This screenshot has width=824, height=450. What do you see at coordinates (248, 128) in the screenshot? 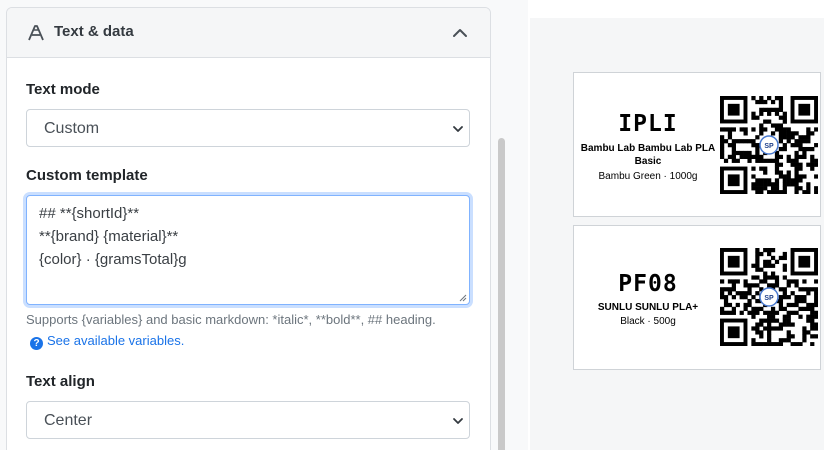
I see `text-mode-select: Custom` at bounding box center [248, 128].